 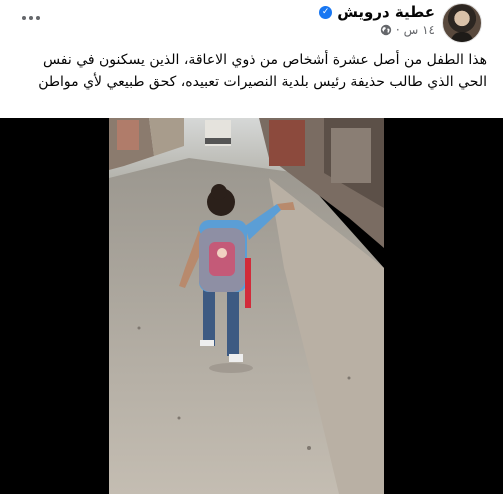 What do you see at coordinates (326, 12) in the screenshot?
I see `verified-badge-icon: ✓` at bounding box center [326, 12].